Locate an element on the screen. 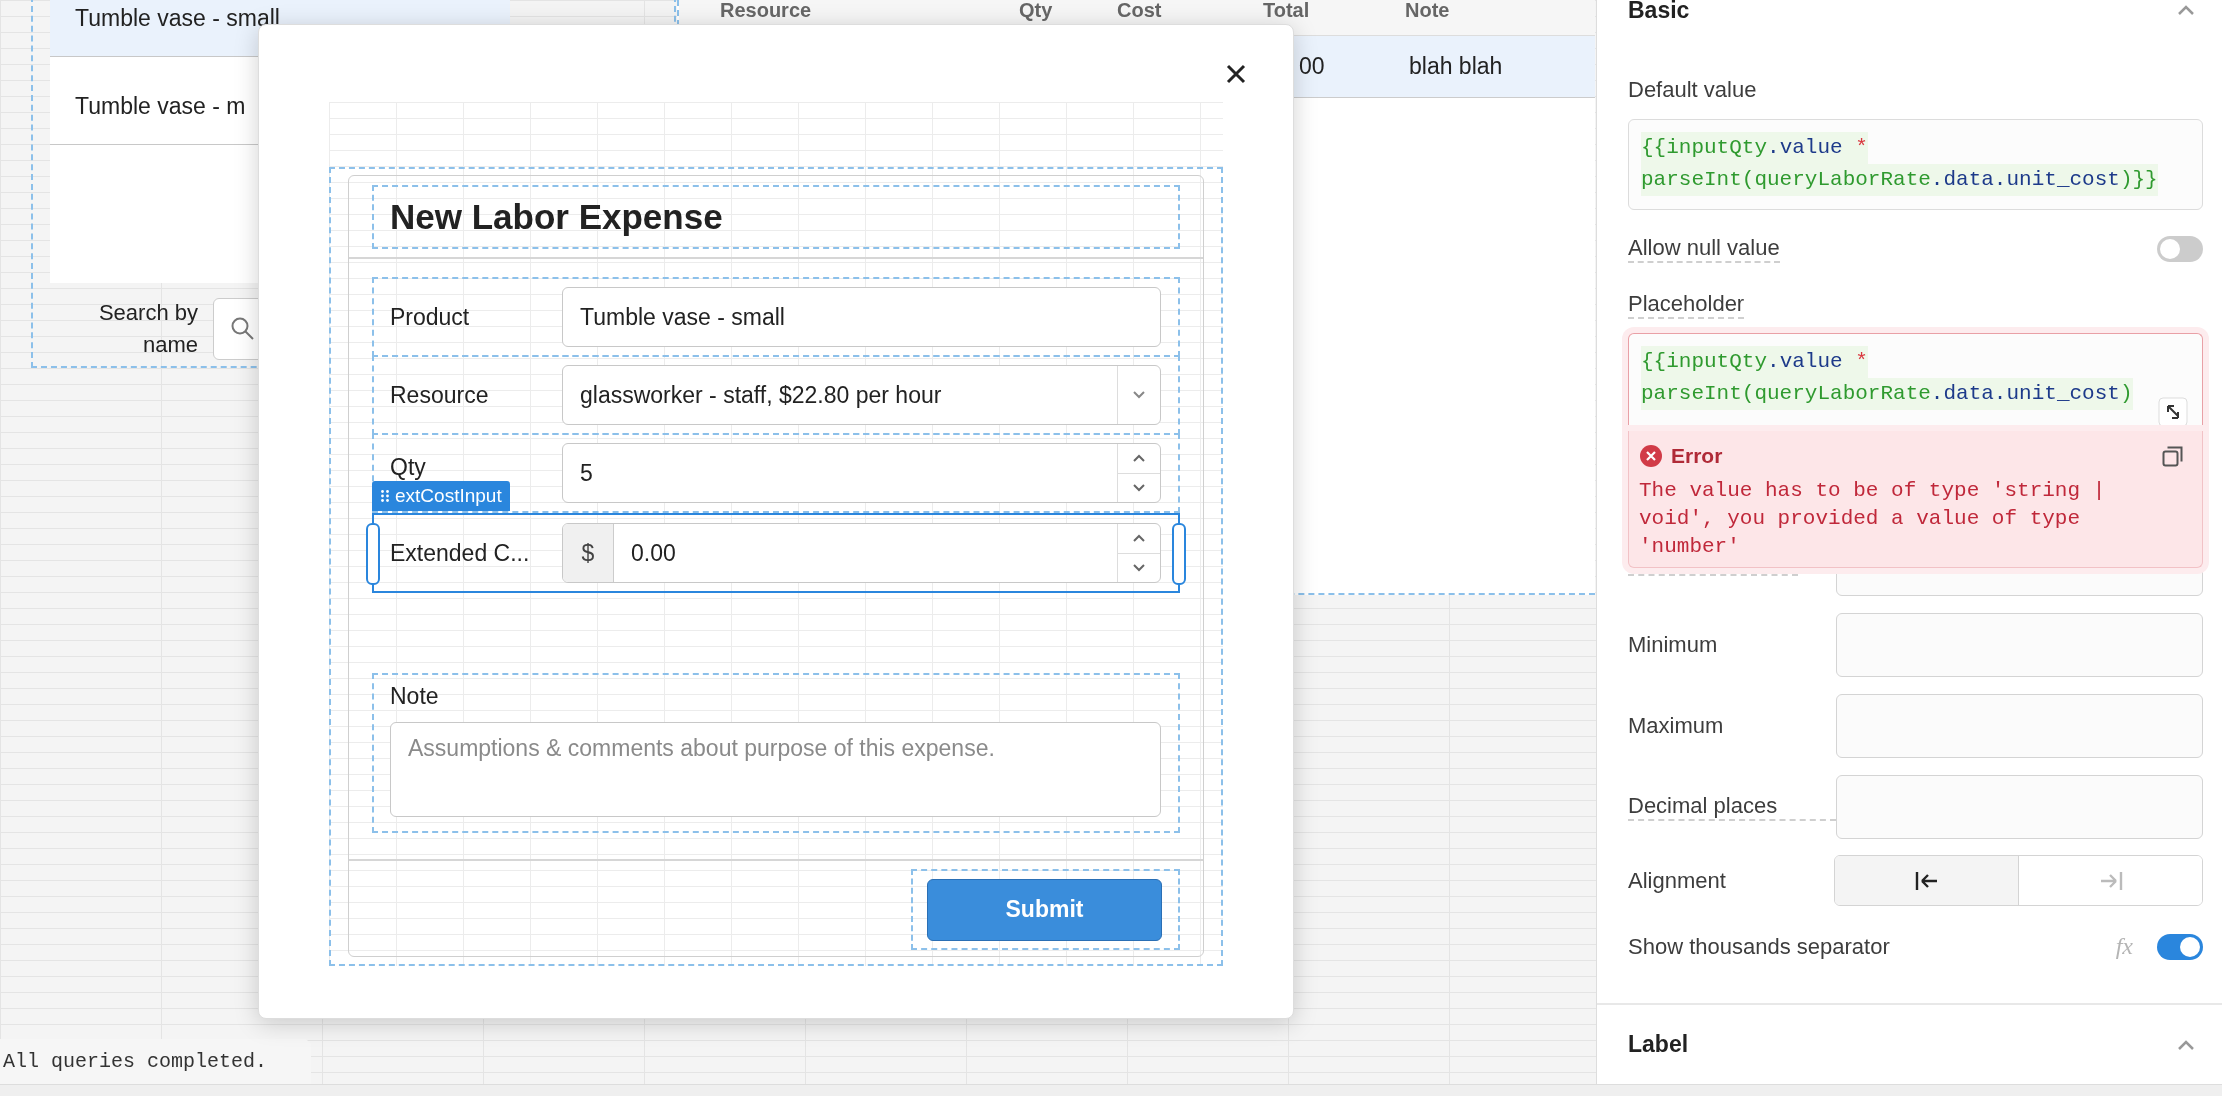 This screenshot has width=2222, height=1096. section-title: Basic is located at coordinates (1659, 12).